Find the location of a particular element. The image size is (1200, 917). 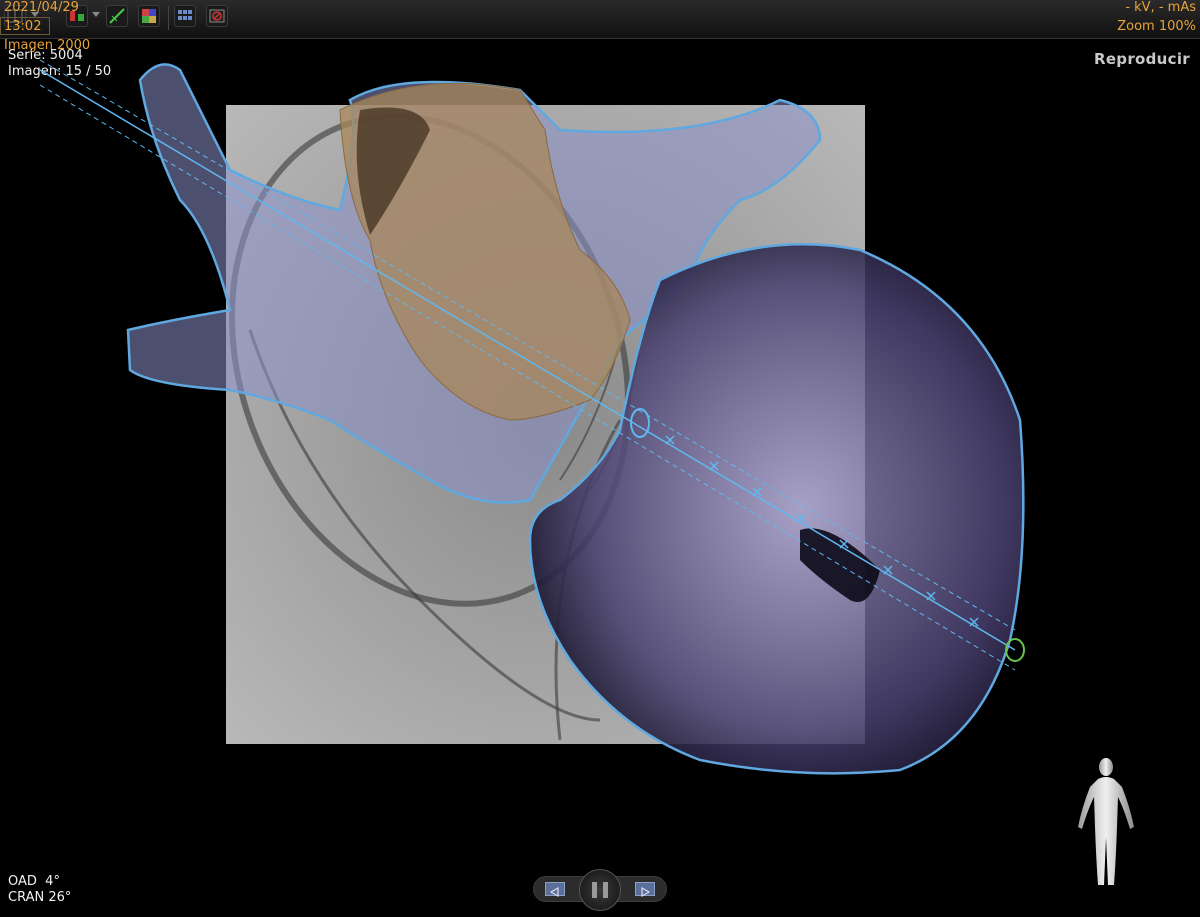

step-back-icon is located at coordinates (555, 890).